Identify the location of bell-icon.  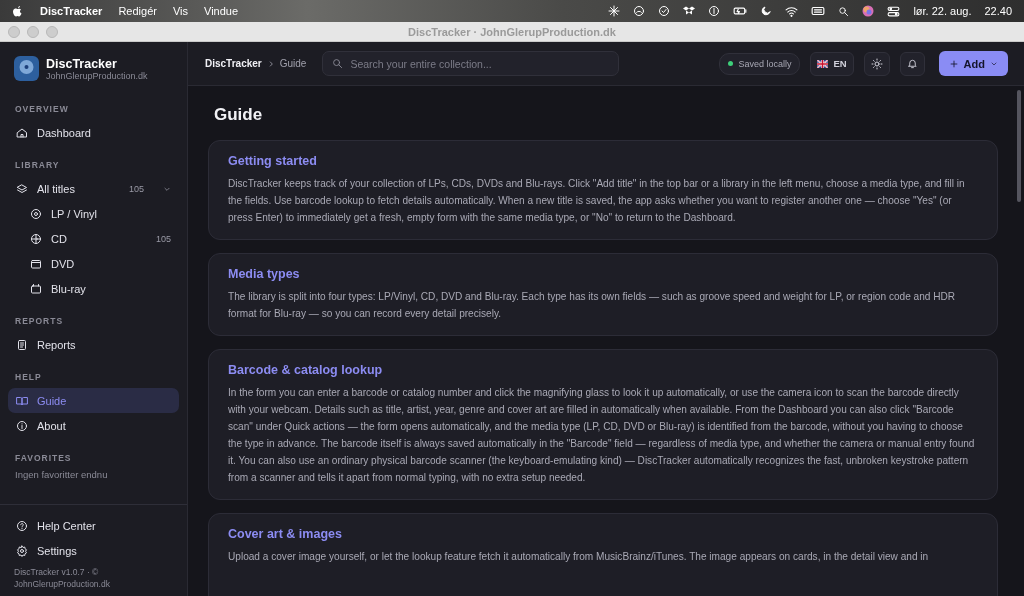
(912, 63).